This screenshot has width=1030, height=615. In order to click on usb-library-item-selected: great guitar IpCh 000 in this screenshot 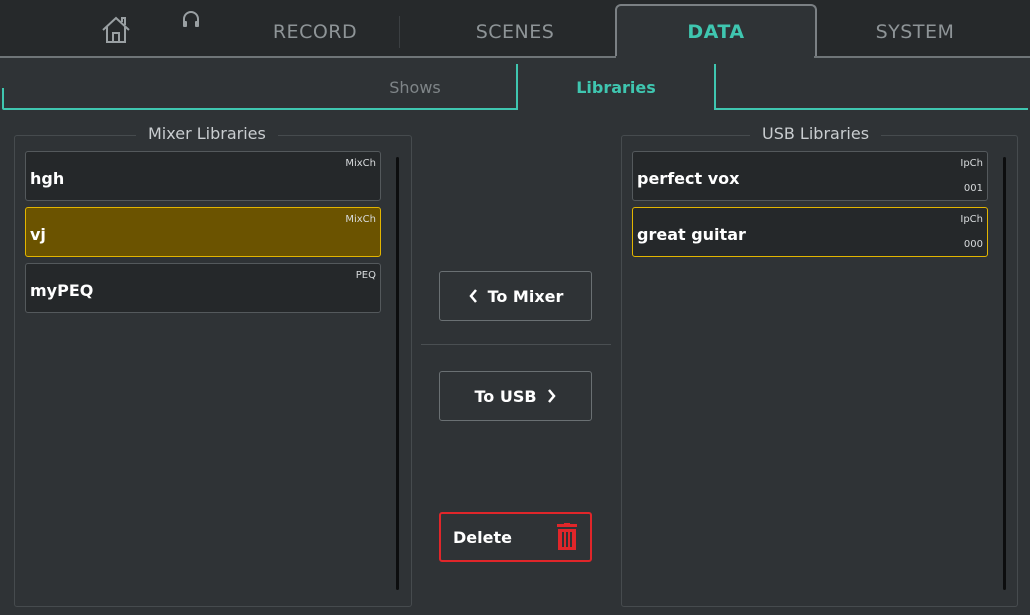, I will do `click(810, 232)`.